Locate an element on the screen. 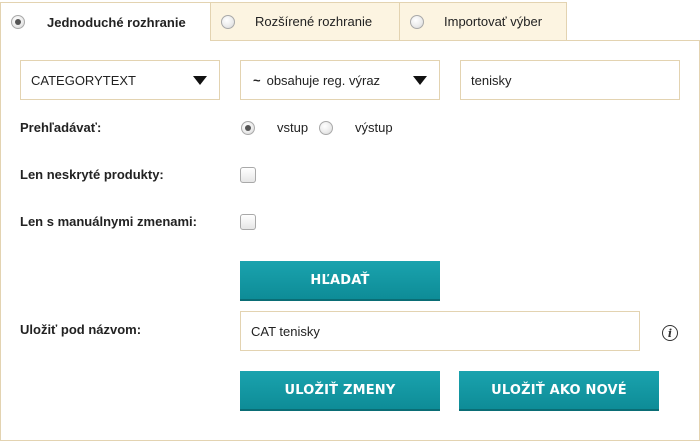 The width and height of the screenshot is (700, 441). save-name-label: Uložiť pod názvom: is located at coordinates (81, 329).